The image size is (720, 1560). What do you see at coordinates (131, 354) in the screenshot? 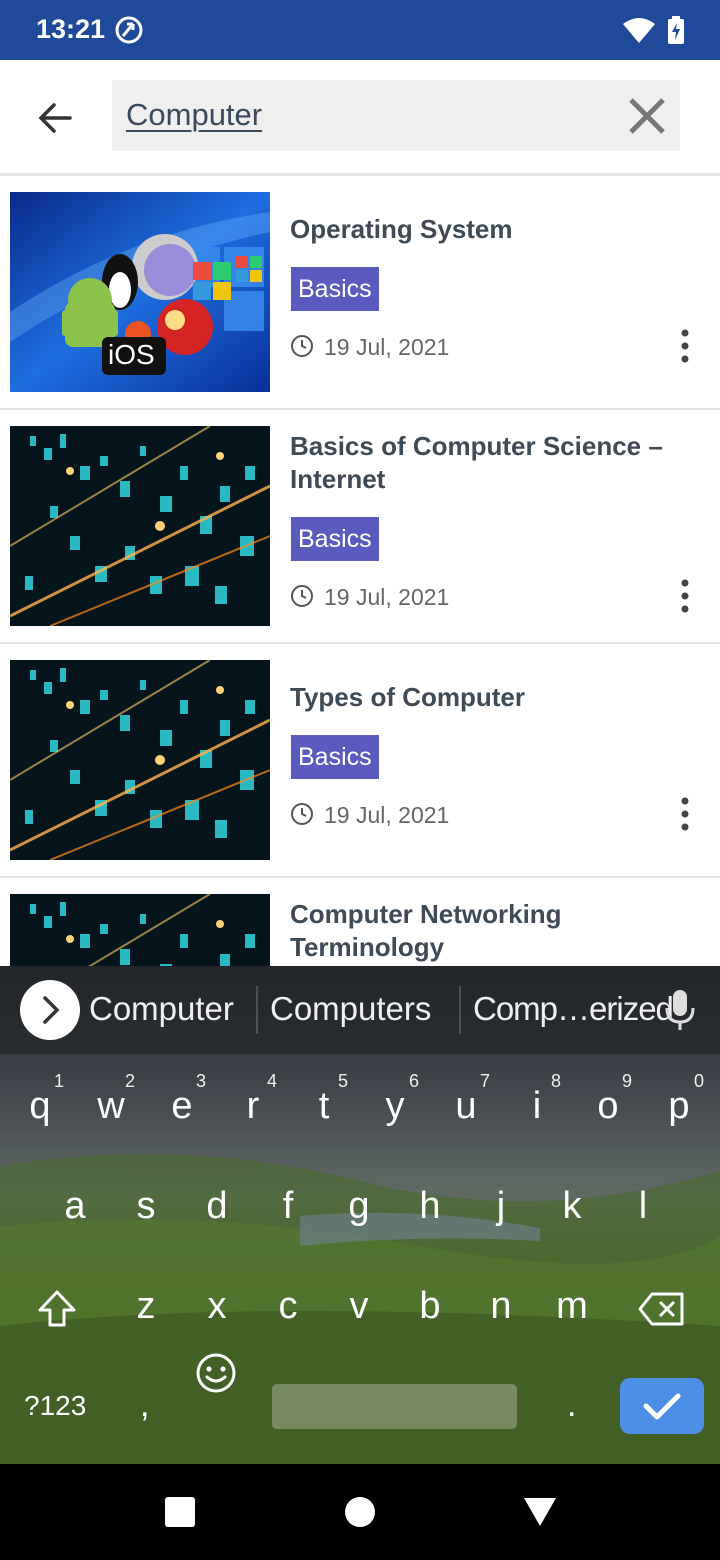
I see `ios-logo-text: iOS` at bounding box center [131, 354].